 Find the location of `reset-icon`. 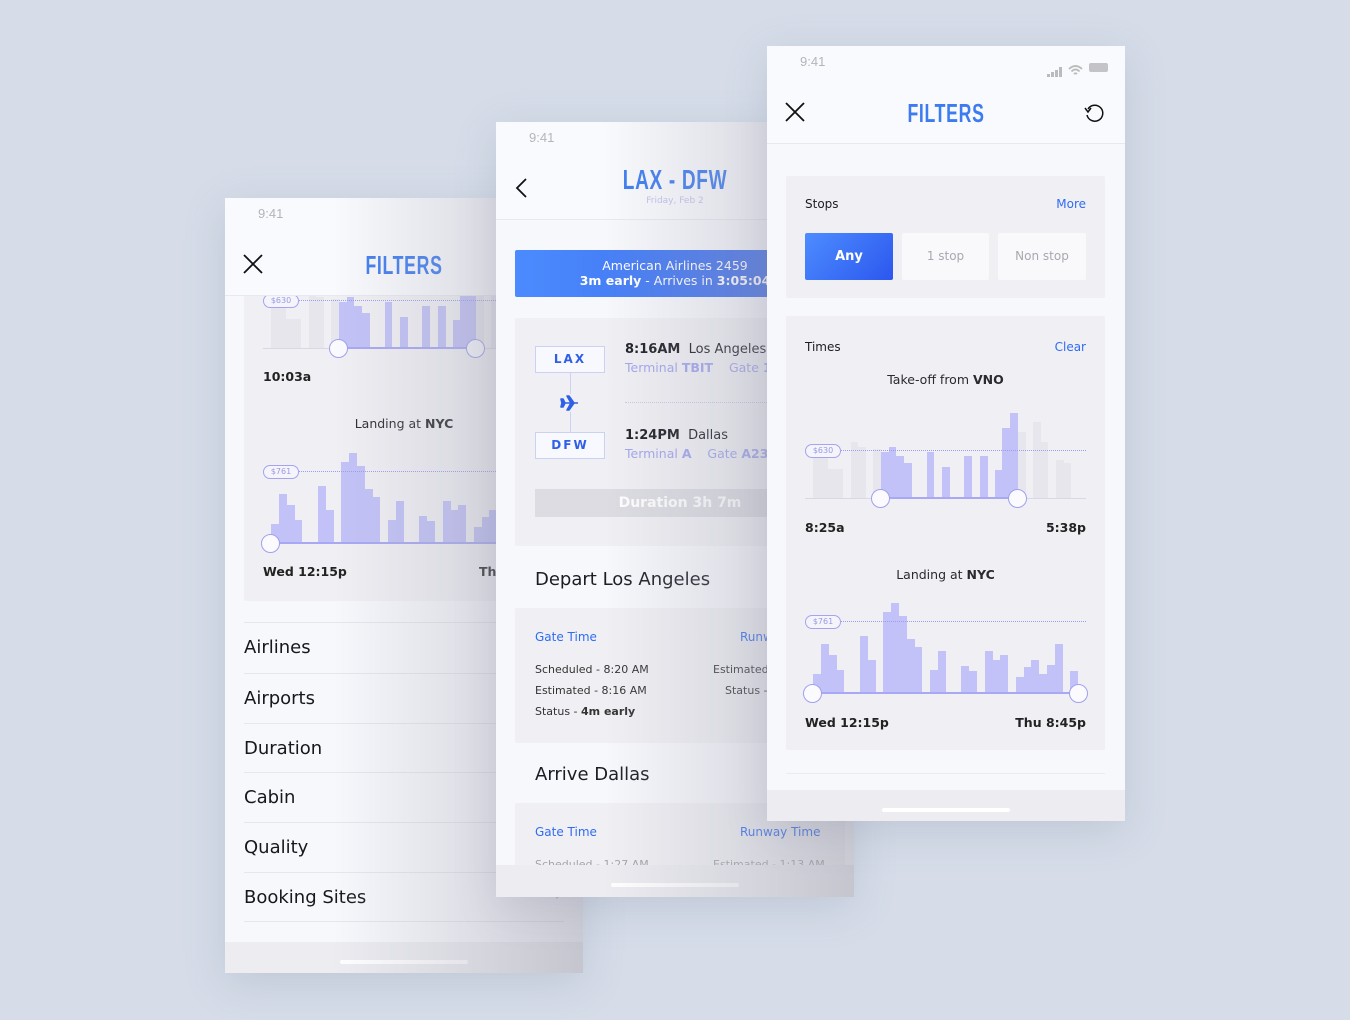

reset-icon is located at coordinates (1095, 113).